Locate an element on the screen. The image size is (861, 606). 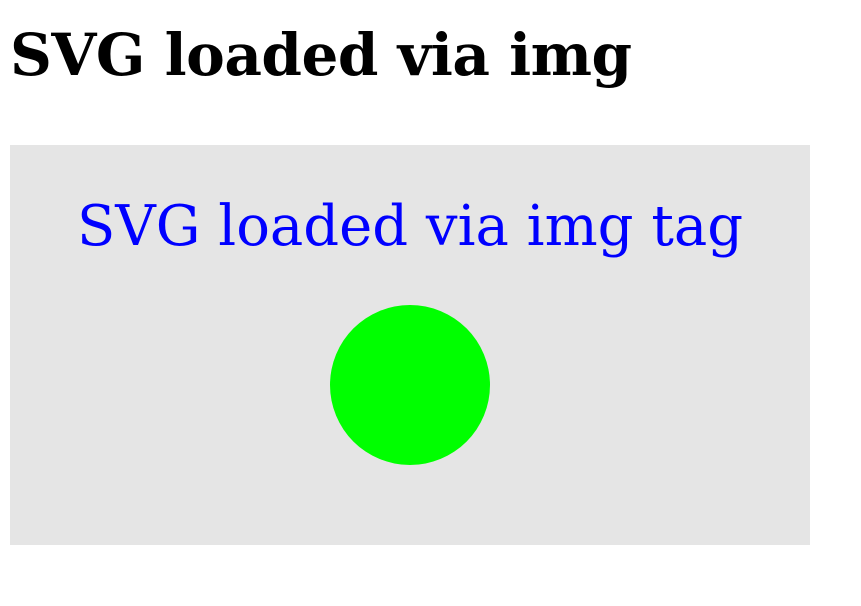
page-heading: SVG loaded via img is located at coordinates (321, 55).